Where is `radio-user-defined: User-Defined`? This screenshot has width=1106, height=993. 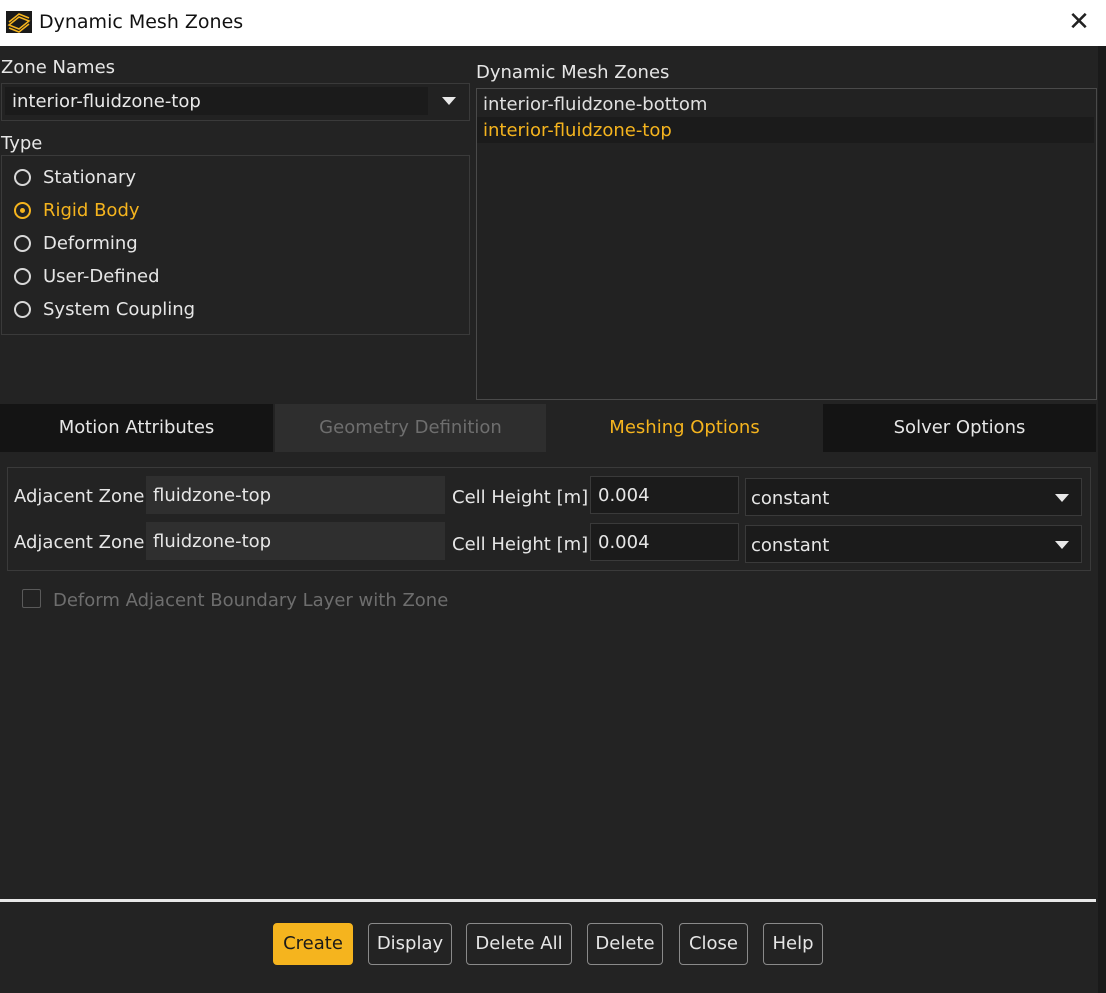
radio-user-defined: User-Defined is located at coordinates (87, 276).